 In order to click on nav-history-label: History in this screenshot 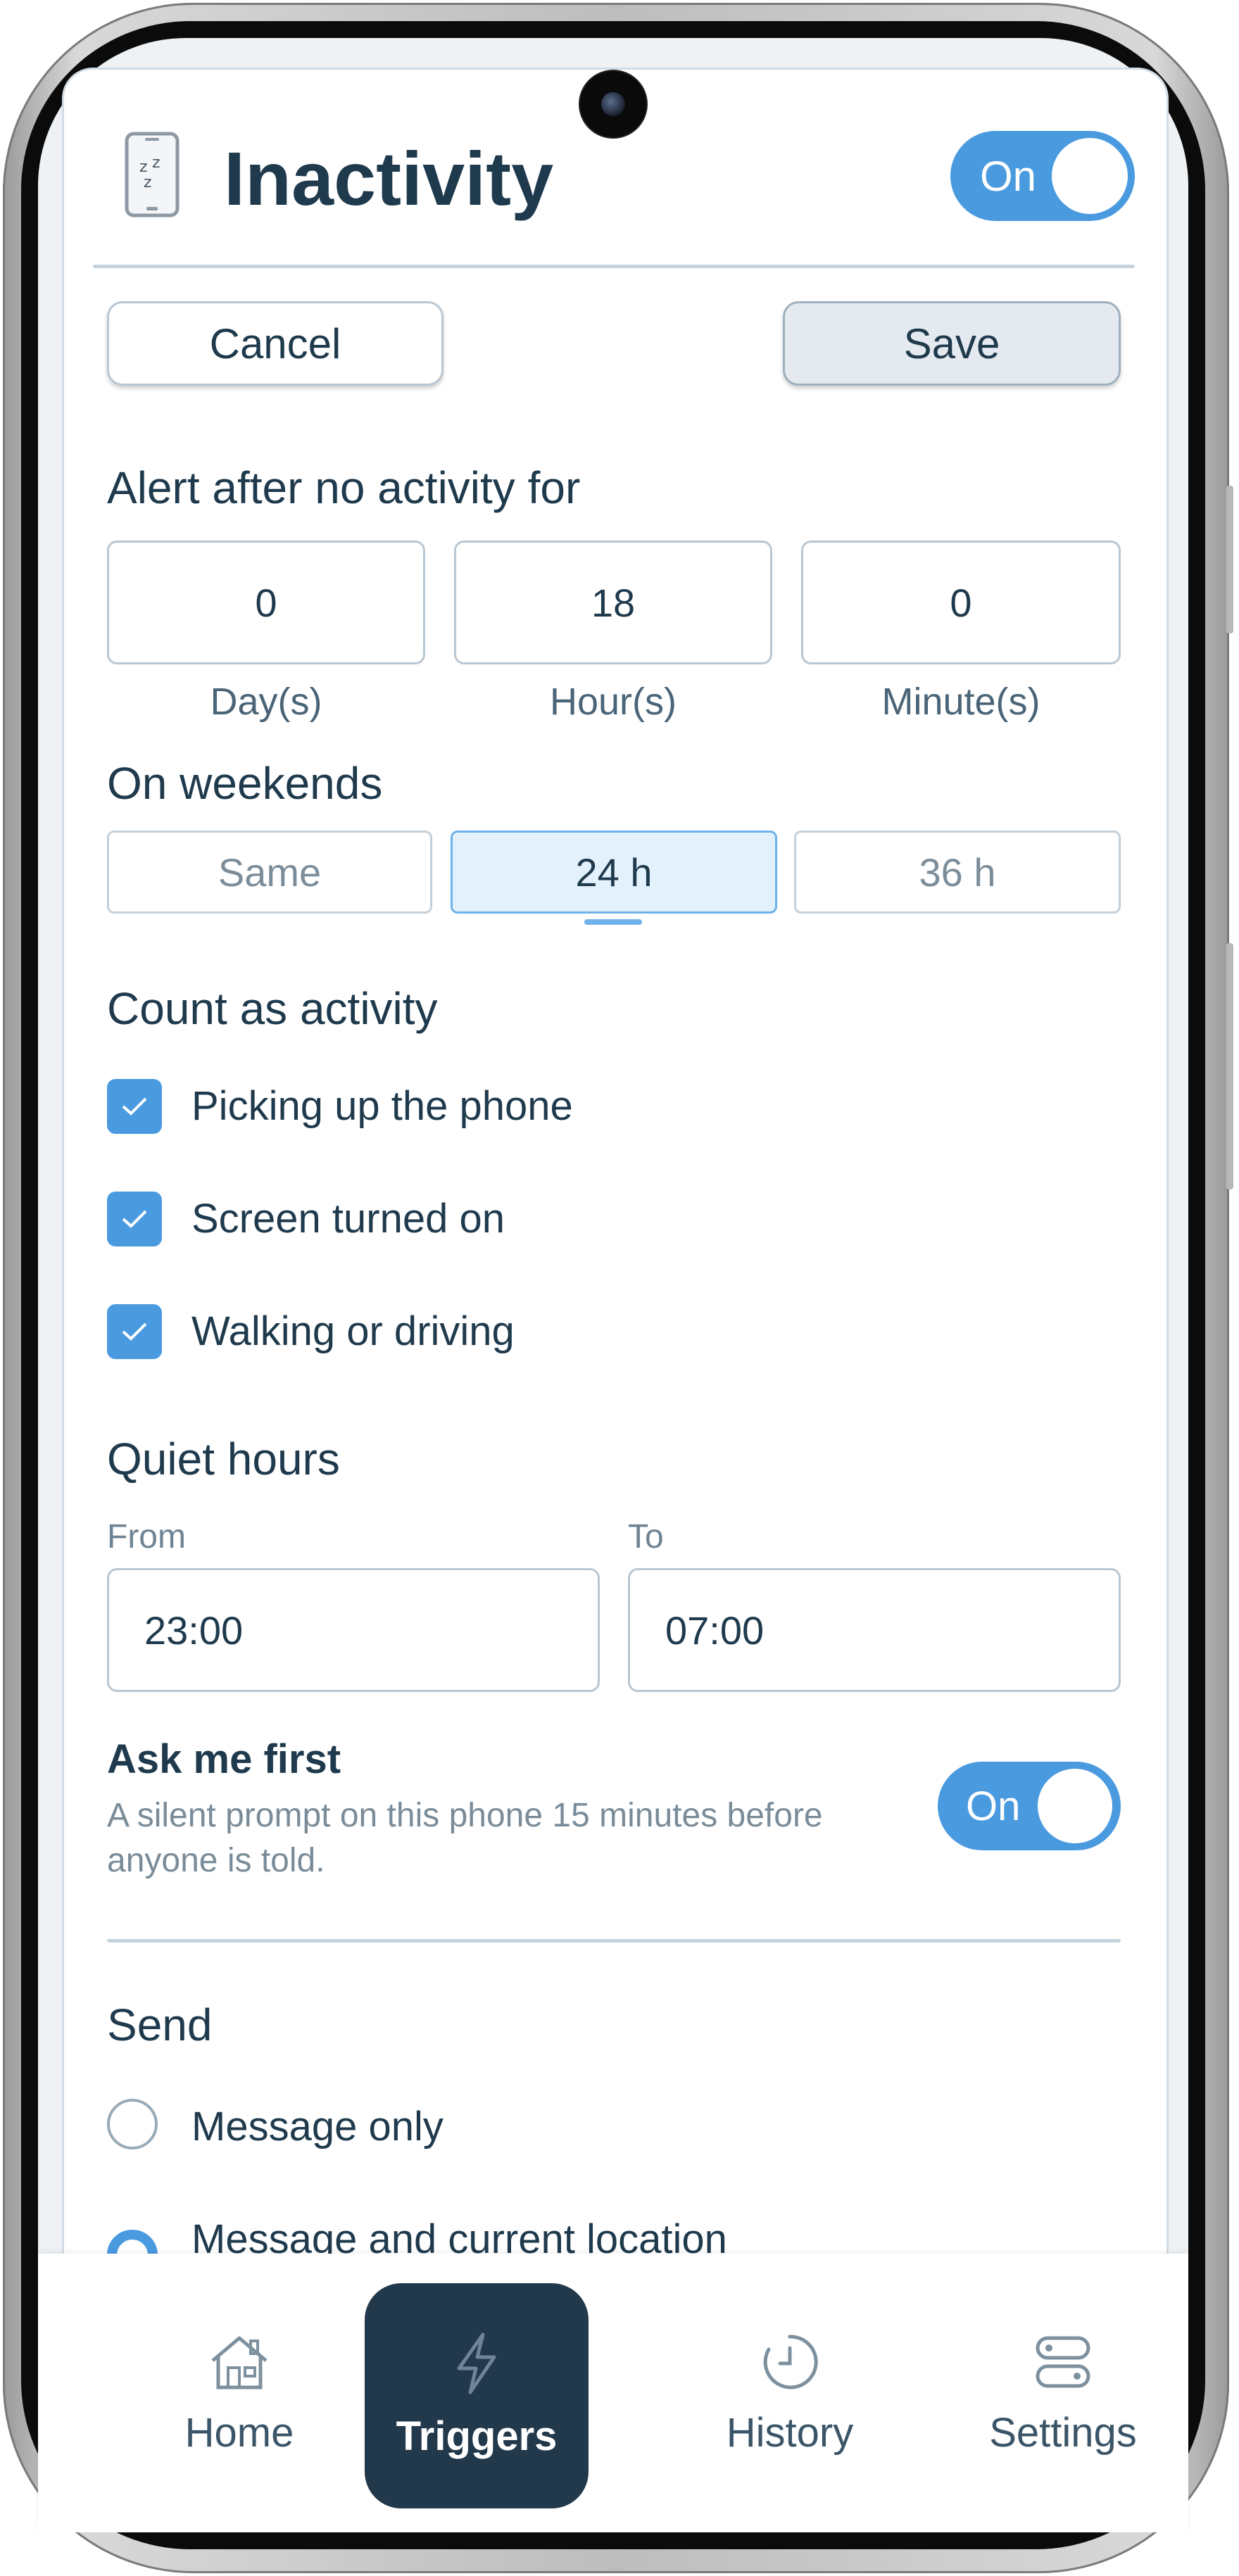, I will do `click(790, 2433)`.